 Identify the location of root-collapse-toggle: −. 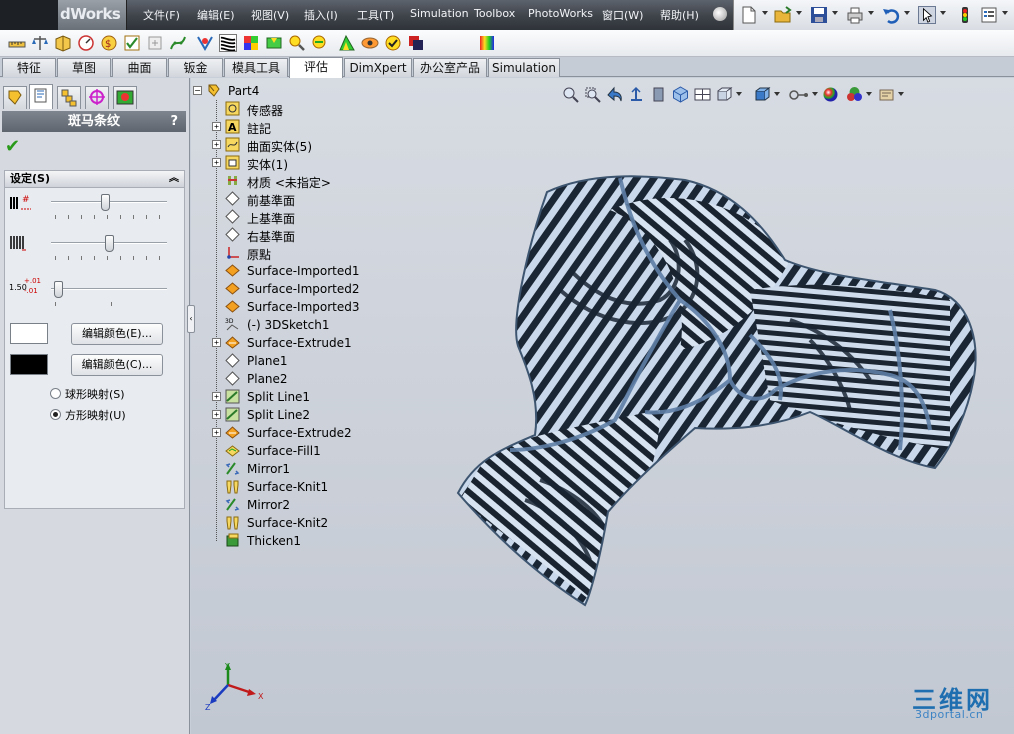
(197, 90).